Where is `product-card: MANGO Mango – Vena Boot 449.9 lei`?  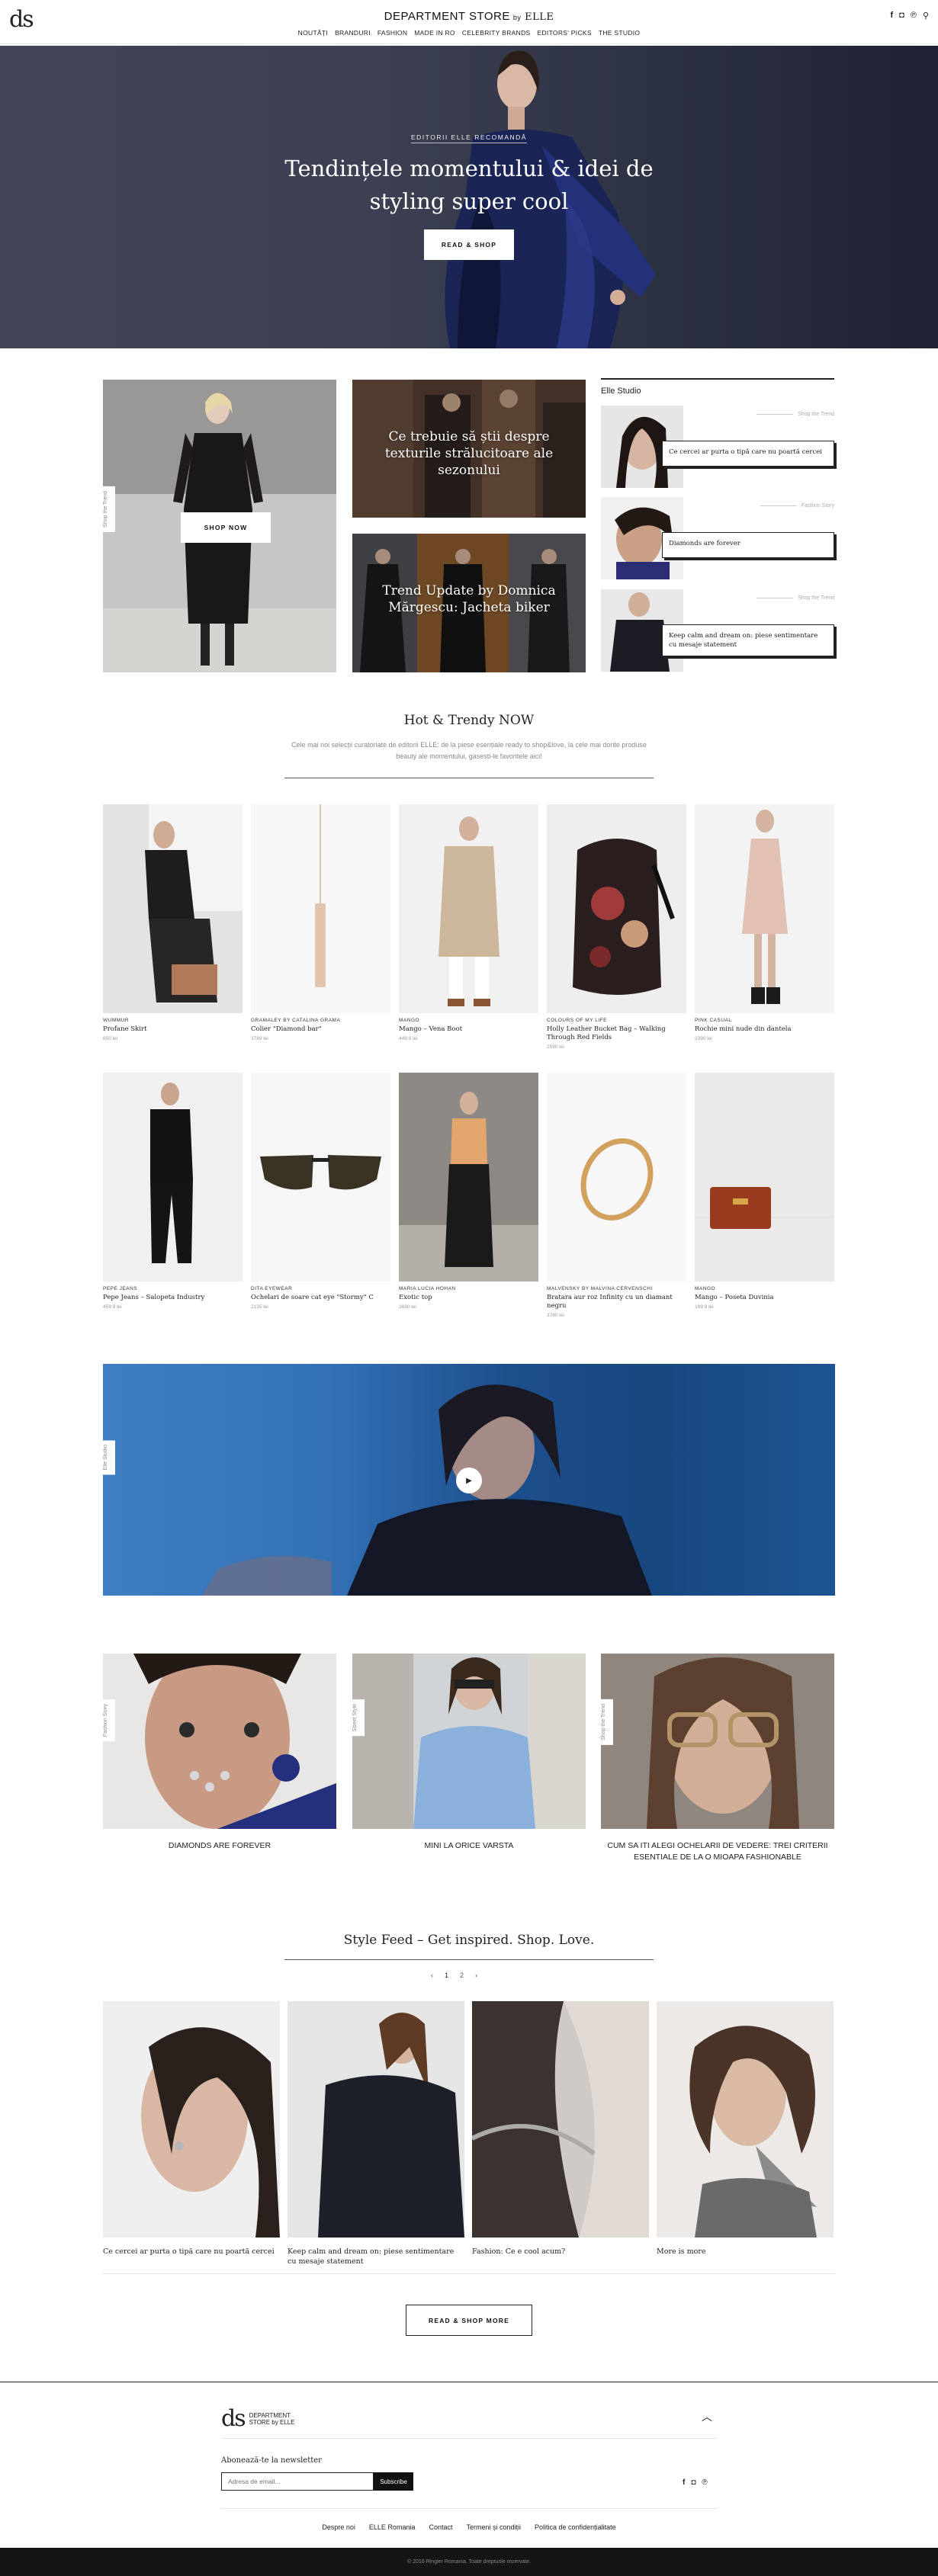
product-card: MANGO Mango – Vena Boot 449.9 lei is located at coordinates (468, 922).